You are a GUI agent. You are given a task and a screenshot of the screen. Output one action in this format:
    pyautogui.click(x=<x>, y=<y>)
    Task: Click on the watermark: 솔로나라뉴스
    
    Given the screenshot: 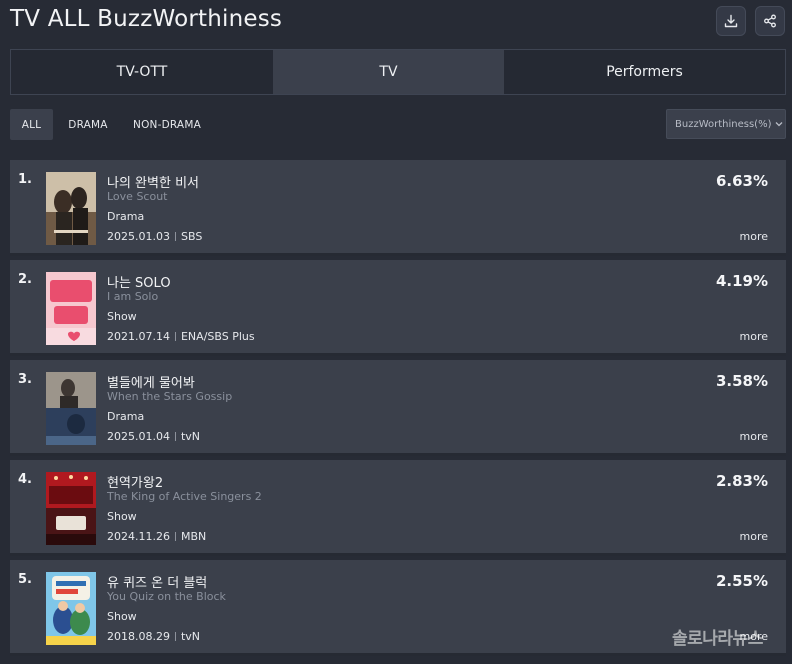 What is the action you would take?
    pyautogui.click(x=717, y=639)
    